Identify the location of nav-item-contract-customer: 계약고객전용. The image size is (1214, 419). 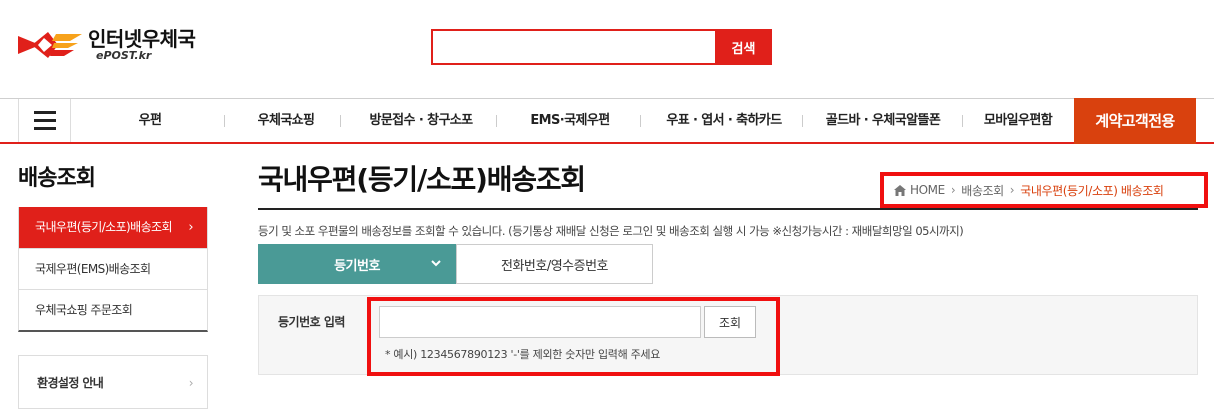
(1135, 121).